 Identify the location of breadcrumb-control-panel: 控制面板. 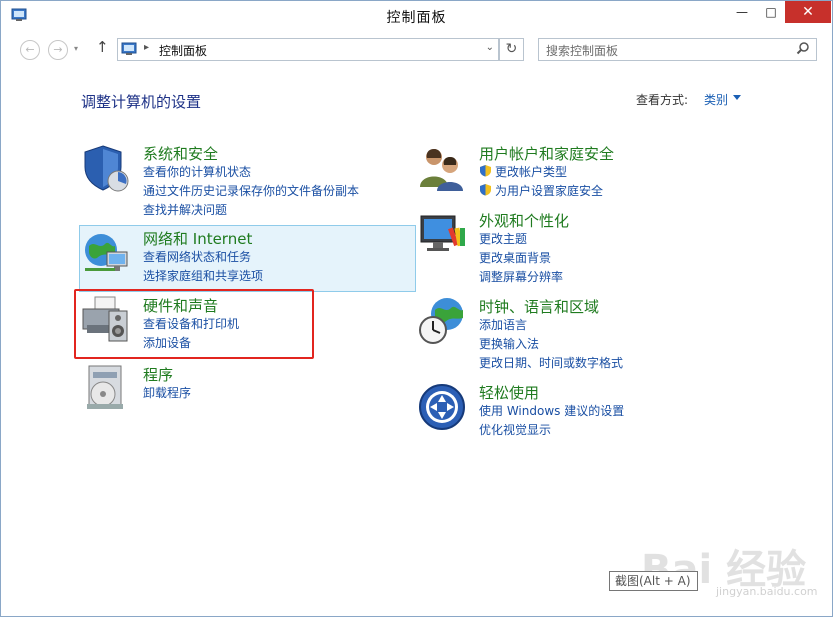
(183, 50).